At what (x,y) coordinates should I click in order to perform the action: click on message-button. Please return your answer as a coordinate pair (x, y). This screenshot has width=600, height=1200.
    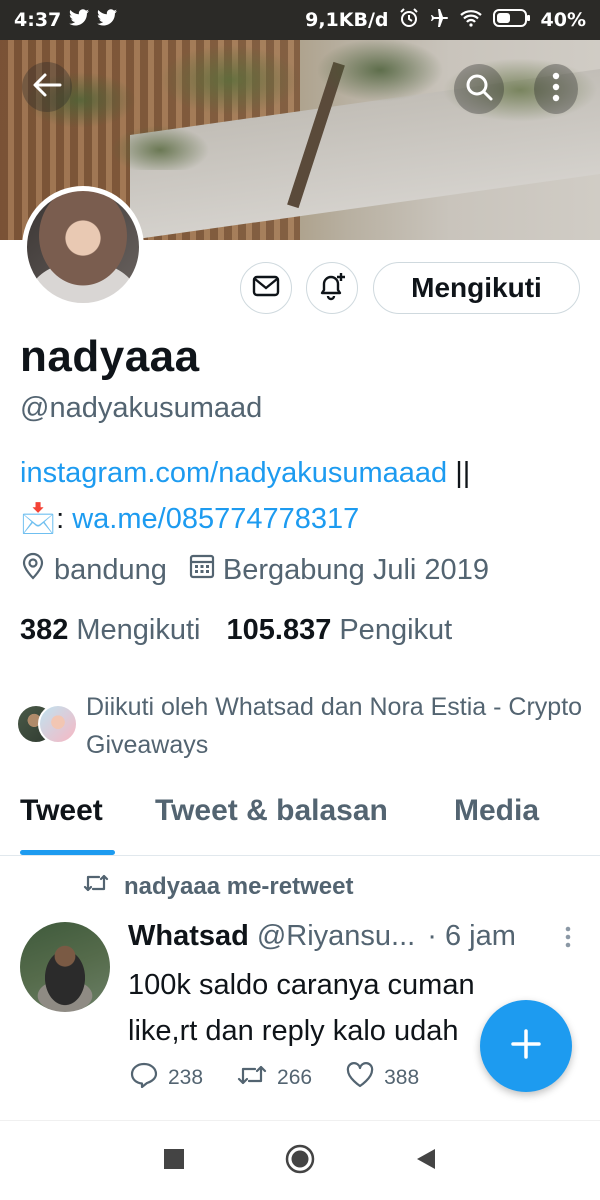
    Looking at the image, I should click on (266, 288).